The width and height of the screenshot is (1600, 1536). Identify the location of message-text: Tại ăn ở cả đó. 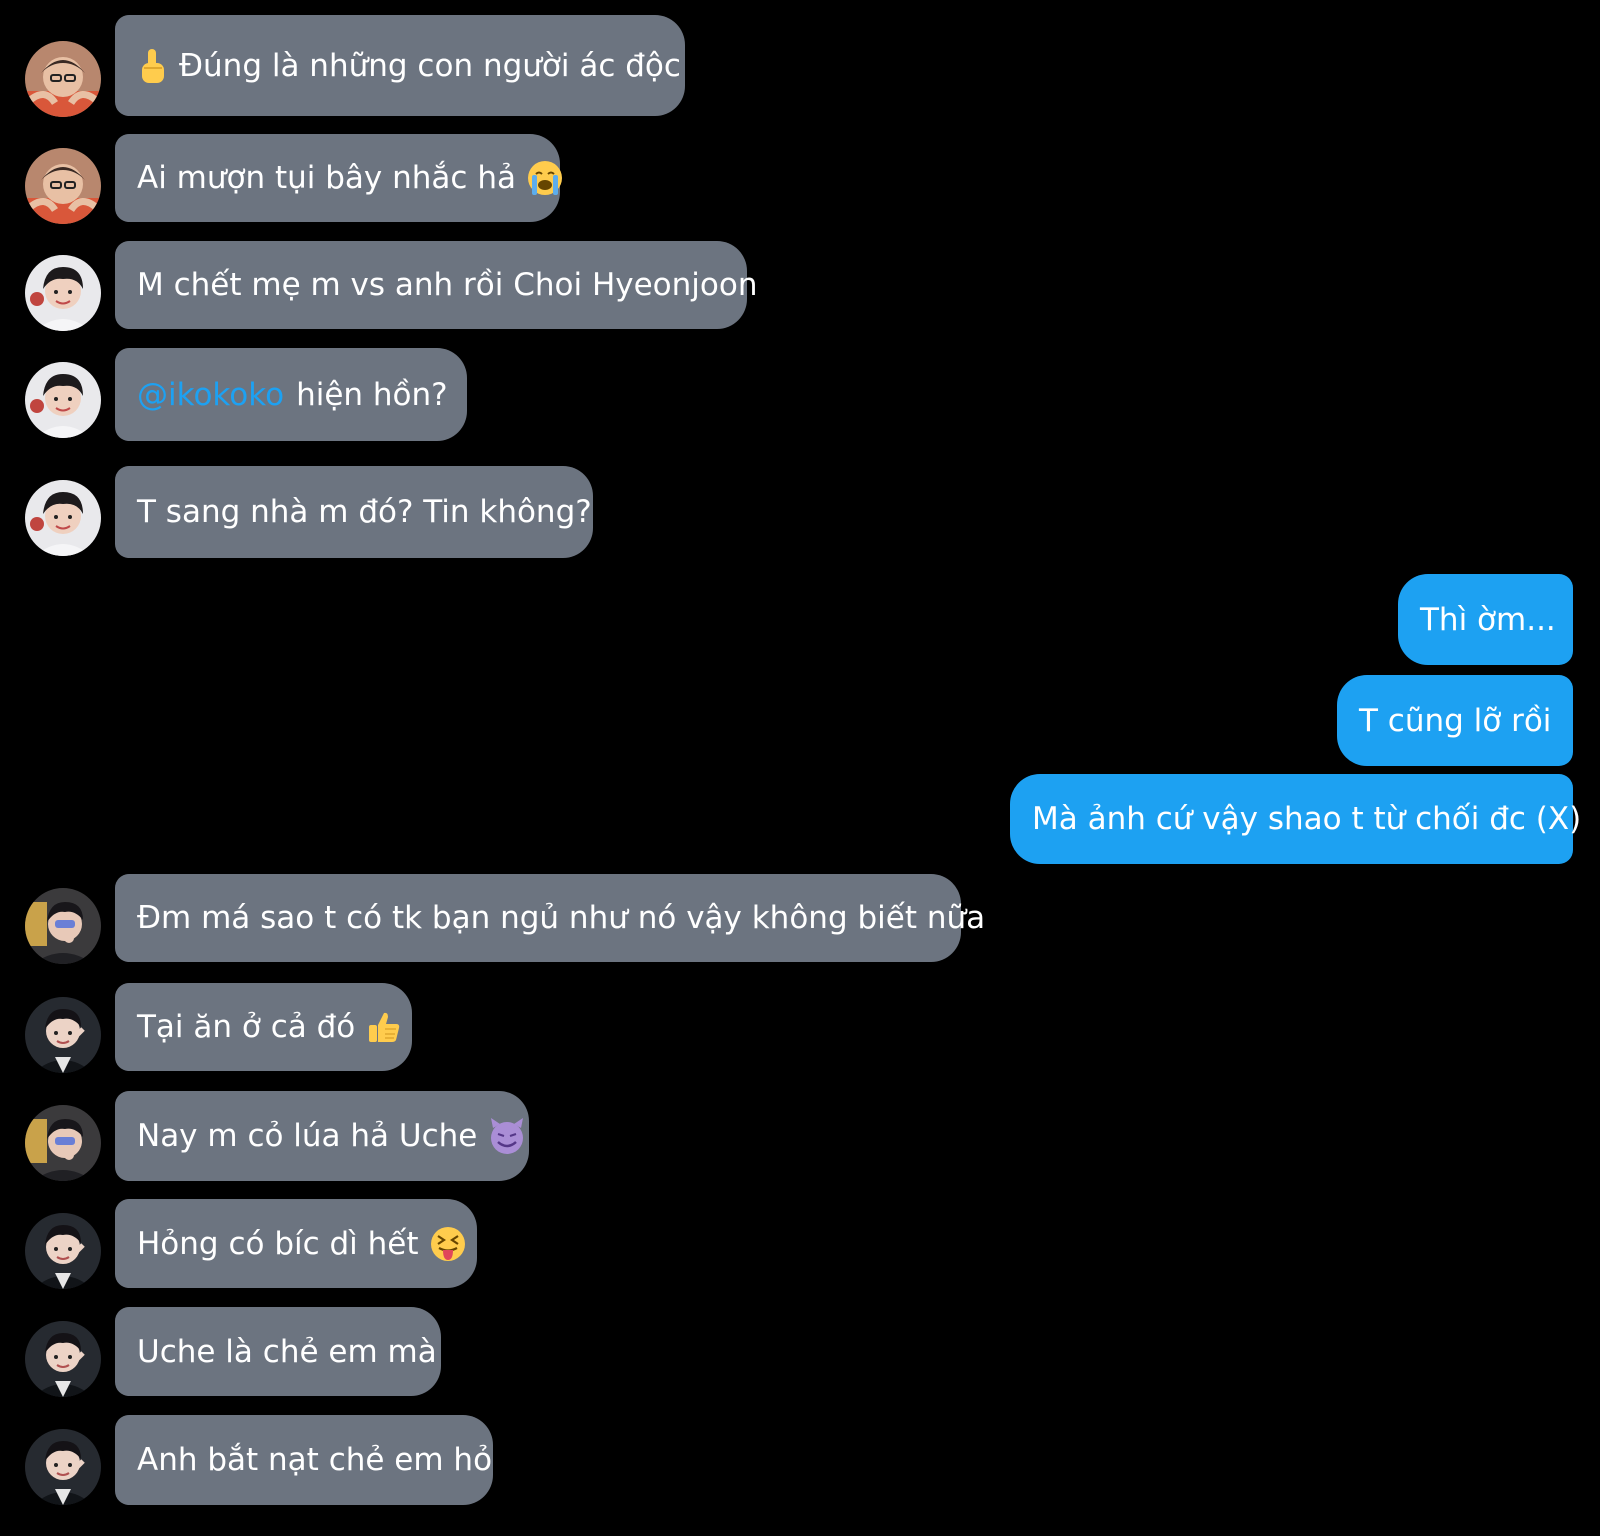
(246, 1027).